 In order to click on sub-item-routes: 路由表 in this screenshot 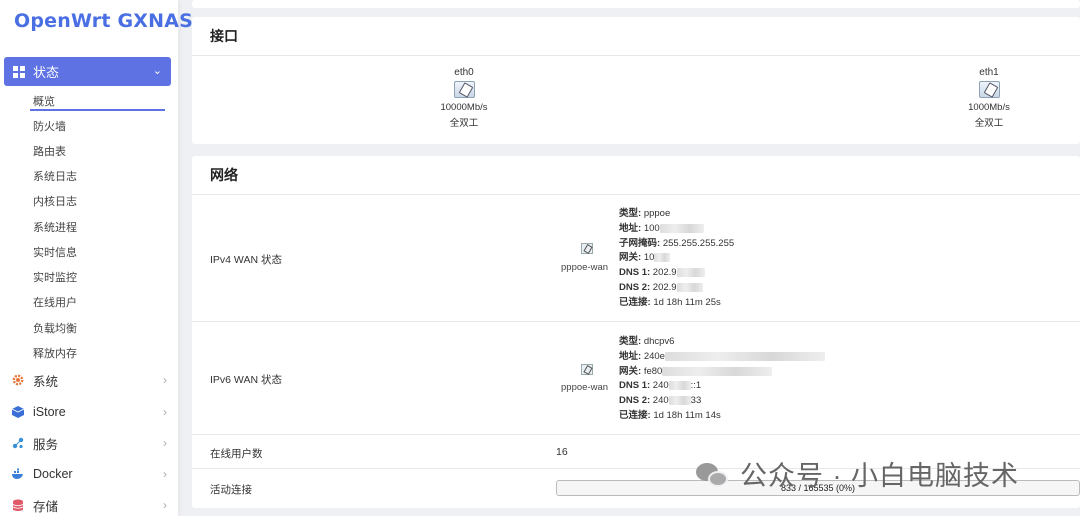, I will do `click(49, 151)`.